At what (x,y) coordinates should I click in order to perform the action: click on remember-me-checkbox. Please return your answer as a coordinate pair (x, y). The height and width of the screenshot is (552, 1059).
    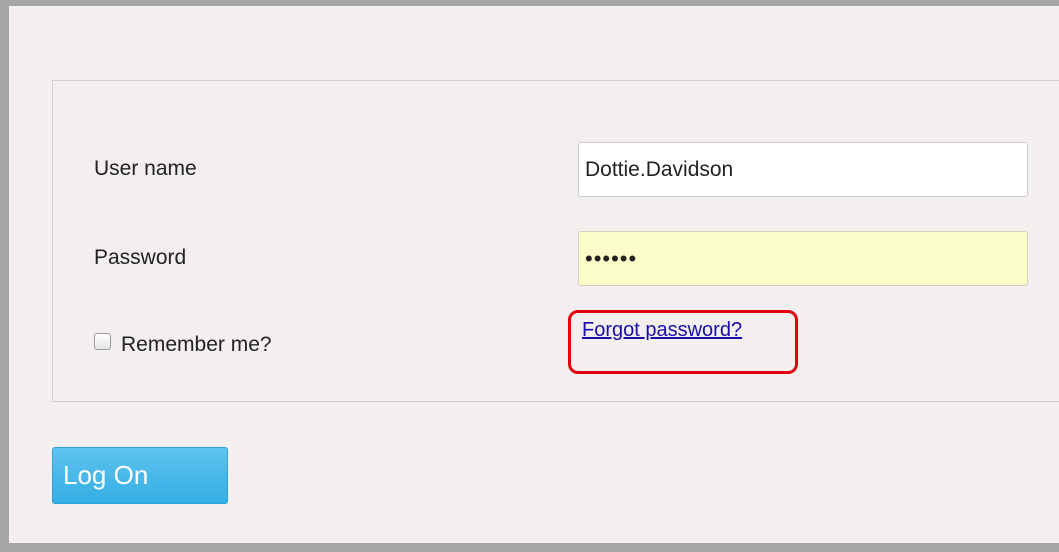
    Looking at the image, I should click on (102, 341).